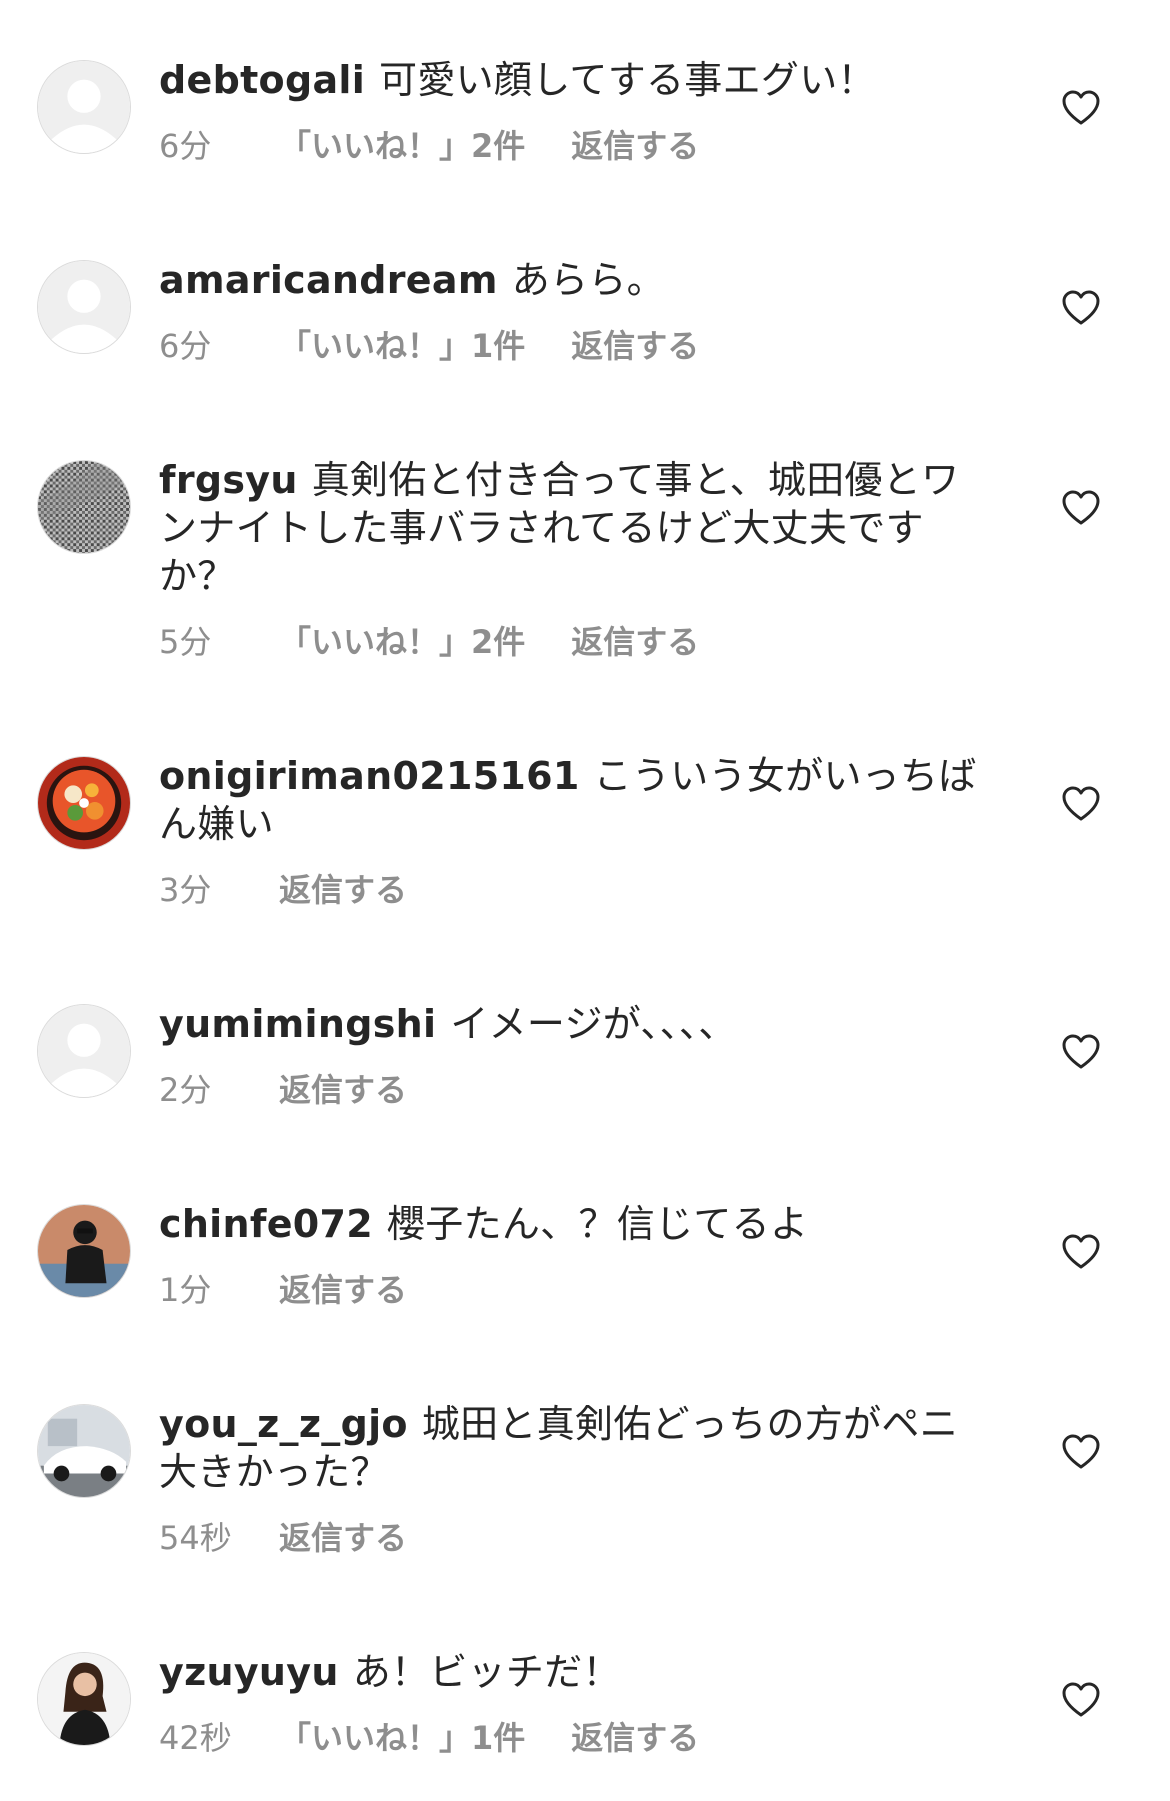  I want to click on username-link: yzuyuyu, so click(249, 1672).